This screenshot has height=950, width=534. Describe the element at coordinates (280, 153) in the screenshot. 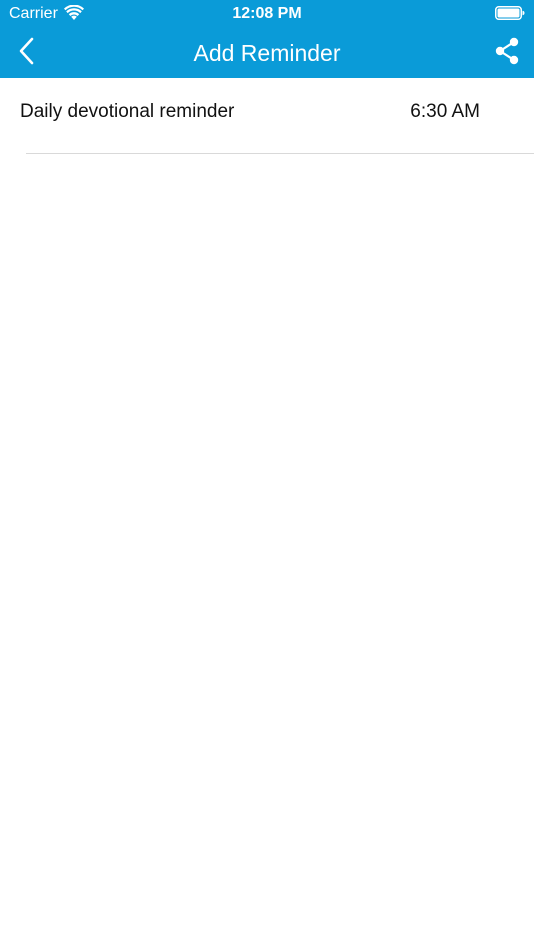

I see `row-divider` at that location.